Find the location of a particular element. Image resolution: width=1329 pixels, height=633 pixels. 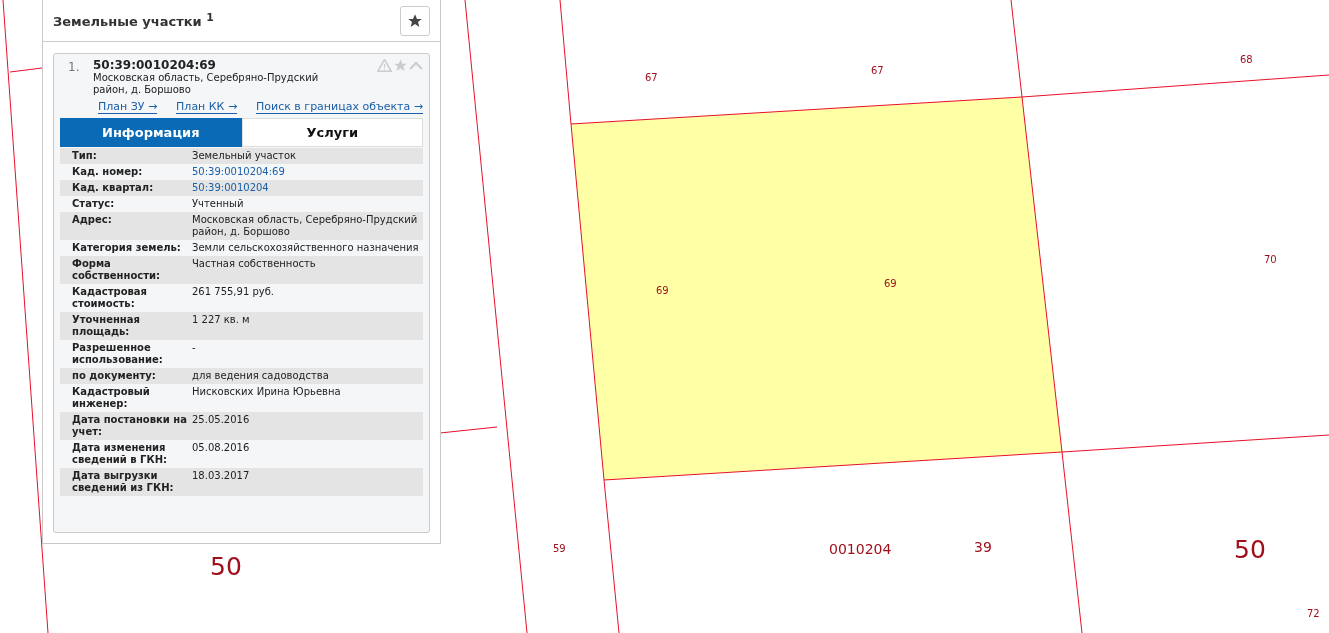

favorite-button is located at coordinates (415, 20).